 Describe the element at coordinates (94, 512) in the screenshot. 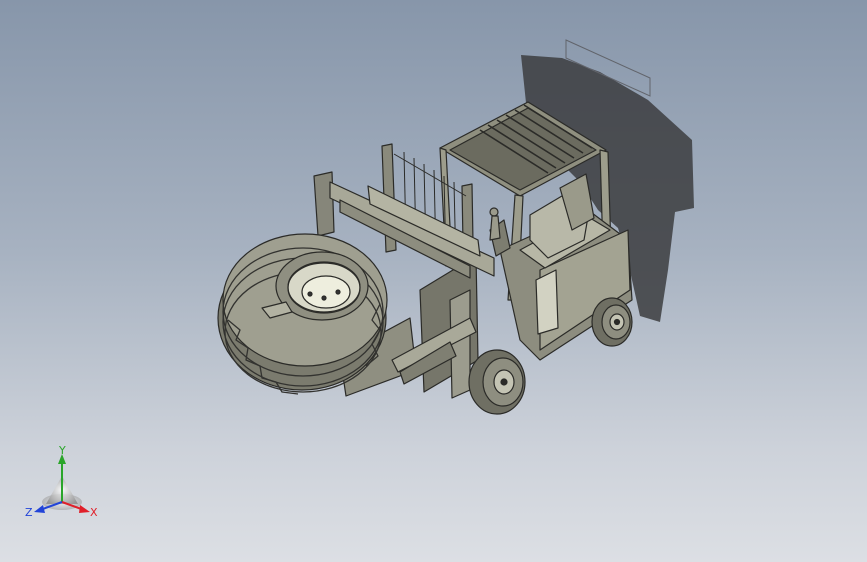

I see `x-axis-label: X` at that location.